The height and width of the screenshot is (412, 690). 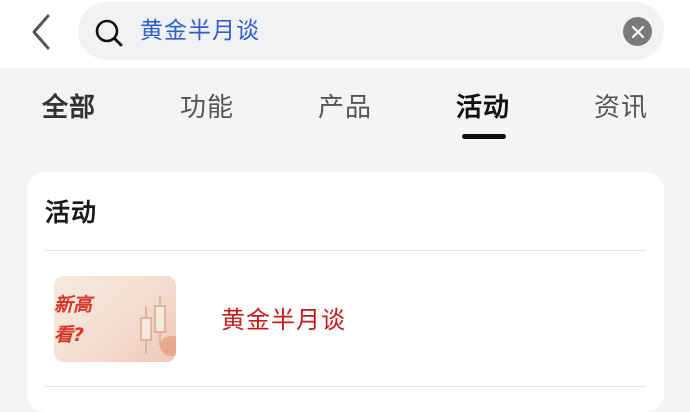 I want to click on search-input: 黄金半月谈, so click(x=200, y=31).